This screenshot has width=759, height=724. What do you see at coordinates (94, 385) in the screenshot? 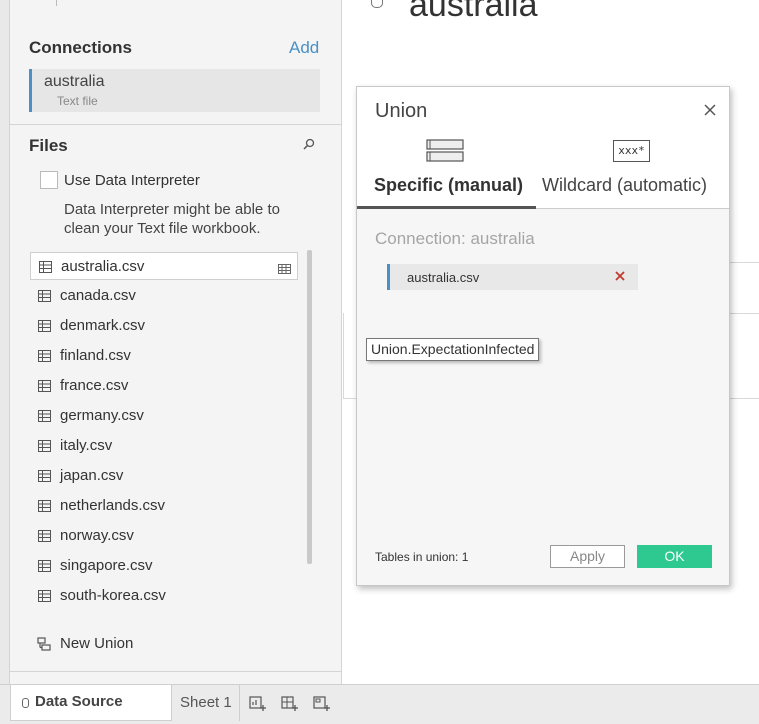
I see `file-name: france.csv` at bounding box center [94, 385].